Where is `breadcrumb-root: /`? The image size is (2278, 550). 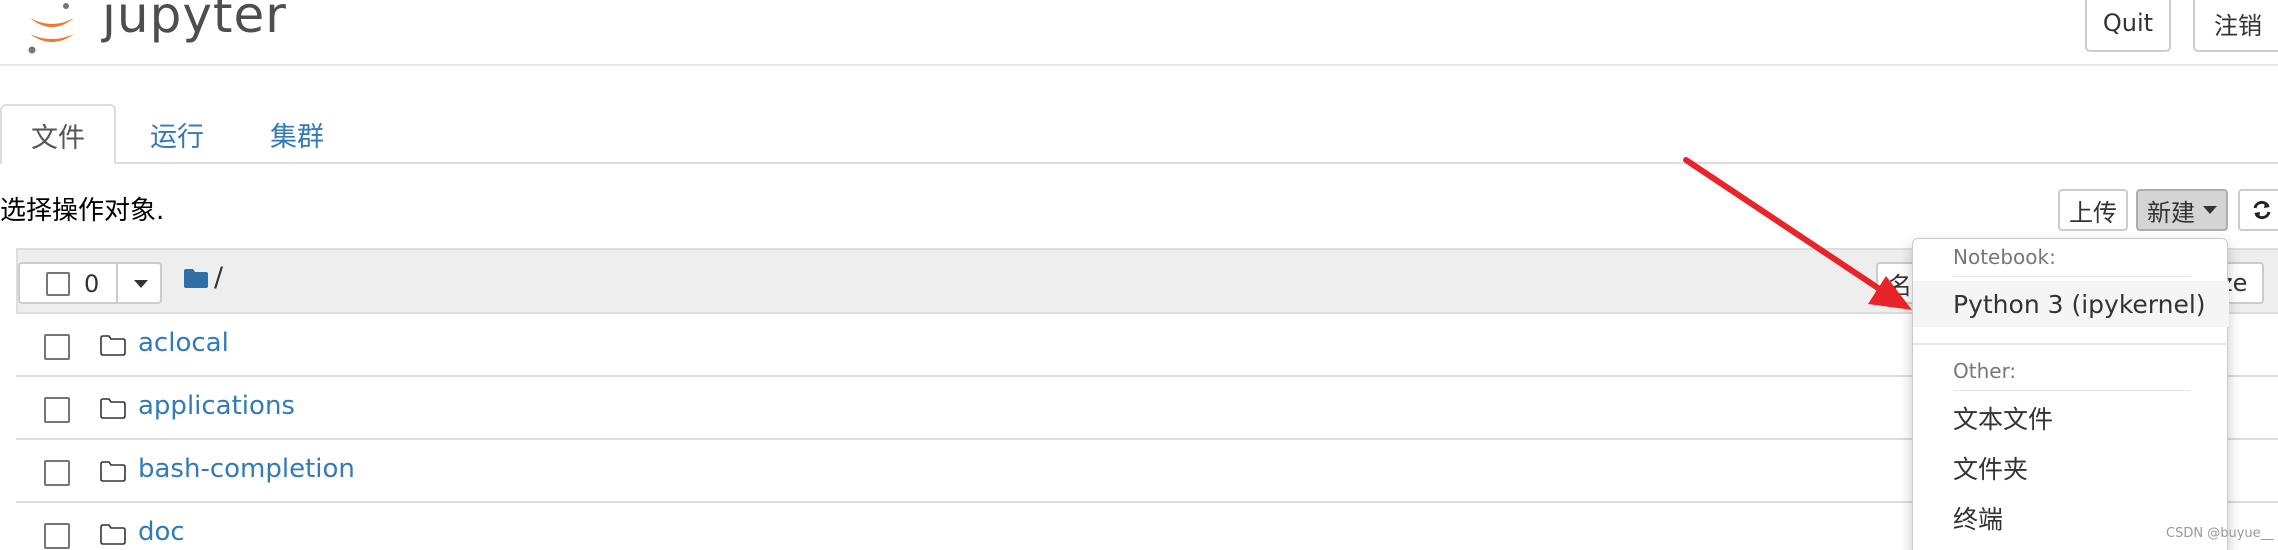 breadcrumb-root: / is located at coordinates (218, 277).